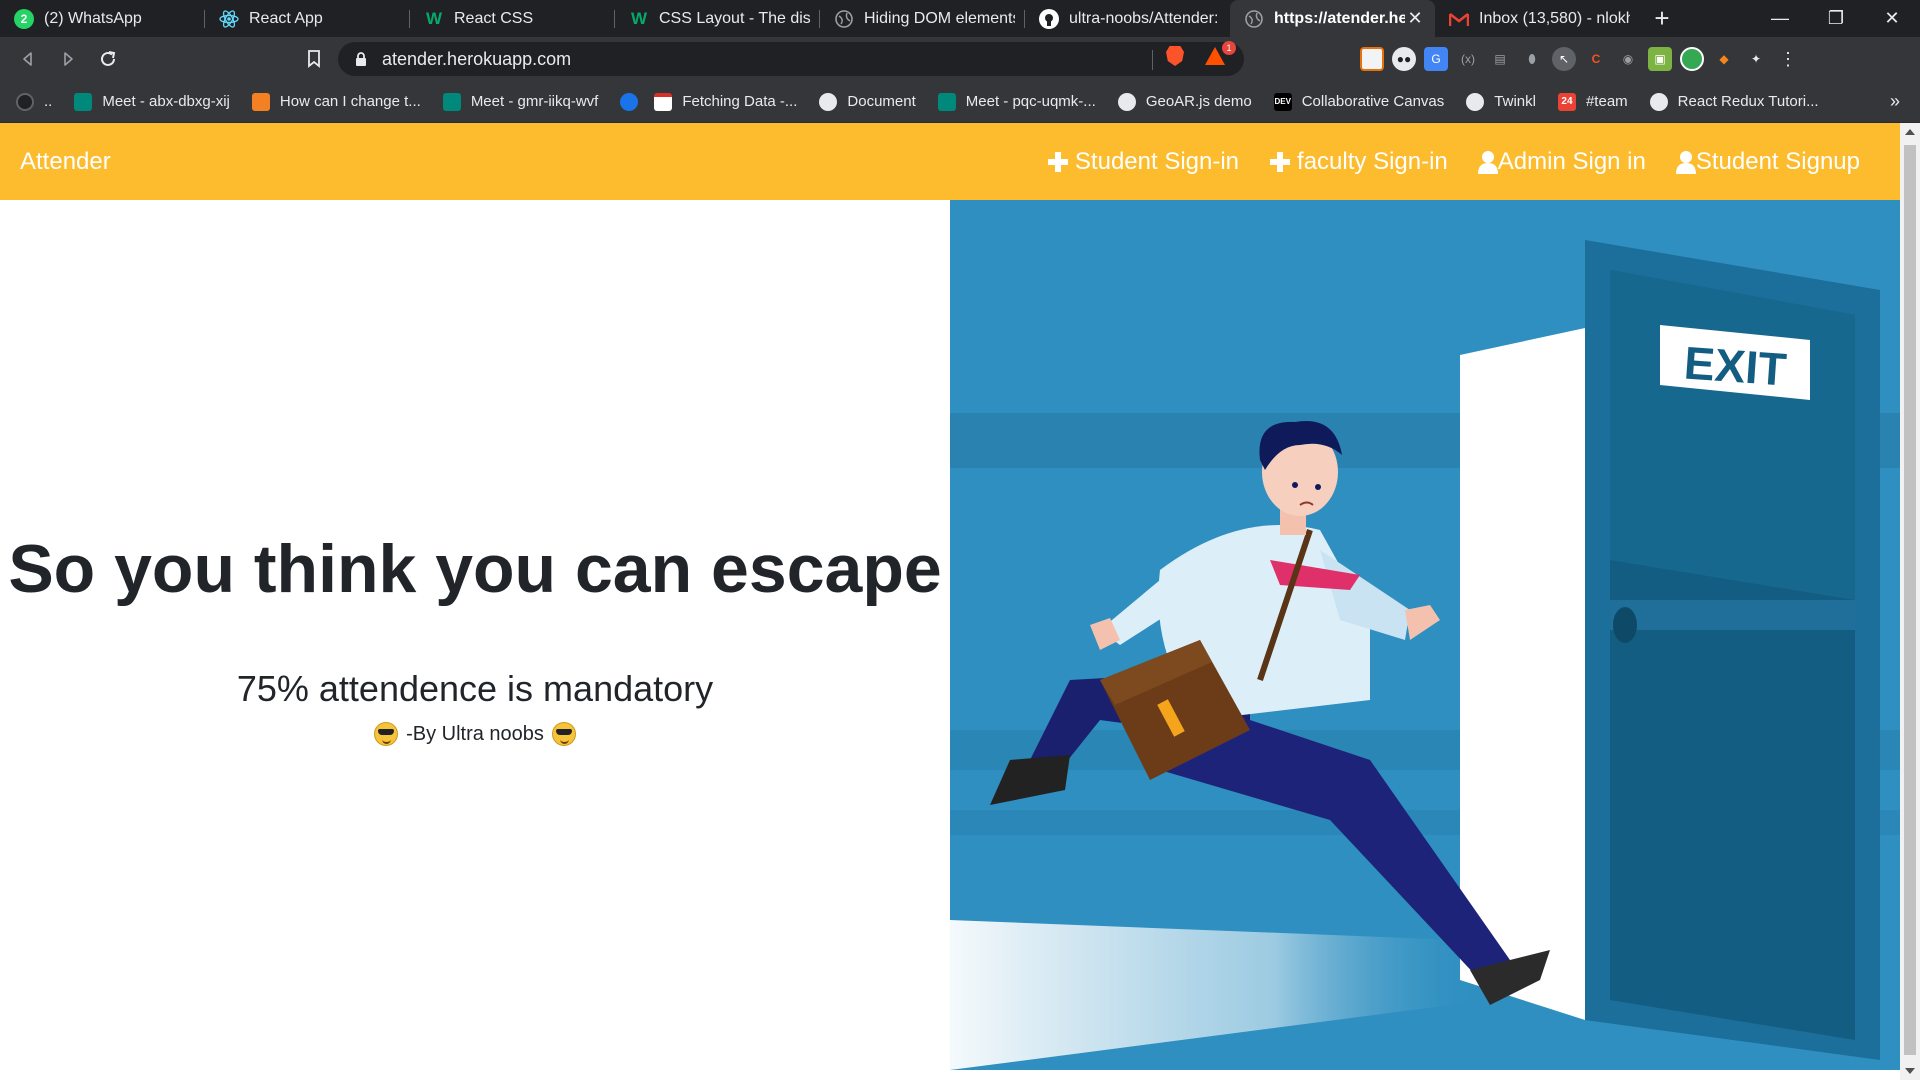 This screenshot has width=1920, height=1080. I want to click on new-tab-button: +, so click(1662, 18).